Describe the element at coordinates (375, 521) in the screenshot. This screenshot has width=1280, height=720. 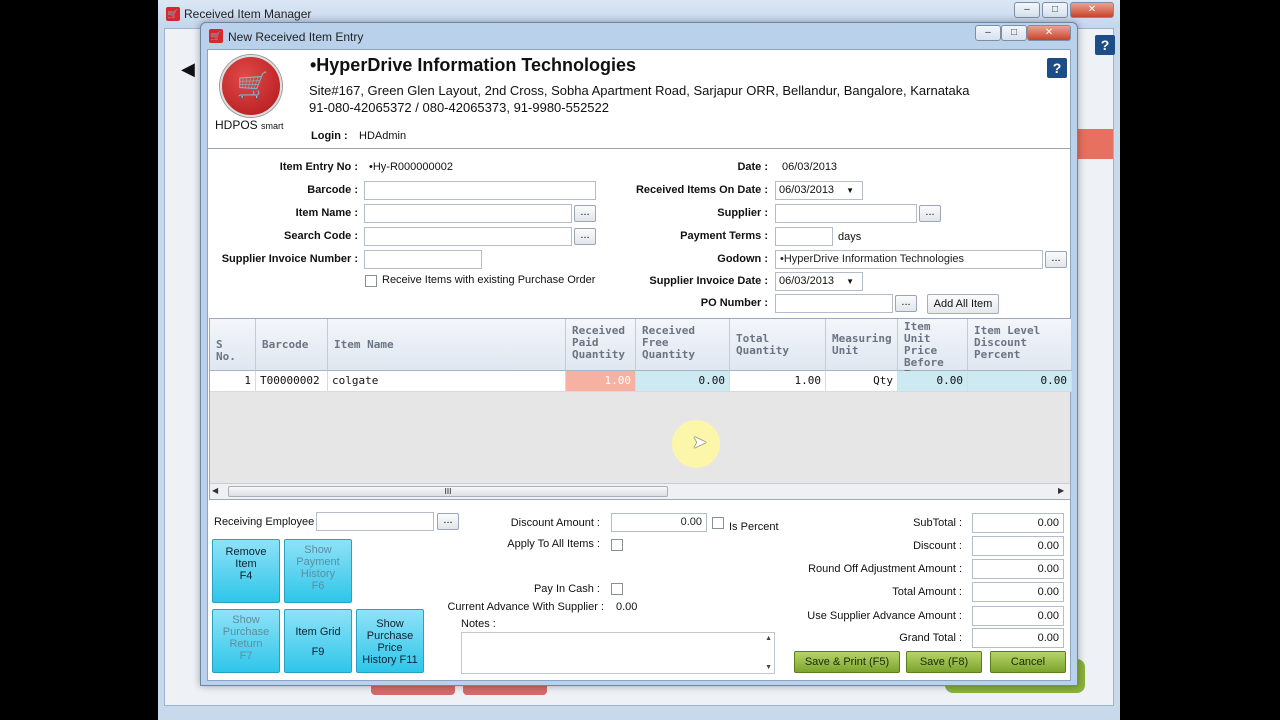
I see `receiving-employee-input` at that location.